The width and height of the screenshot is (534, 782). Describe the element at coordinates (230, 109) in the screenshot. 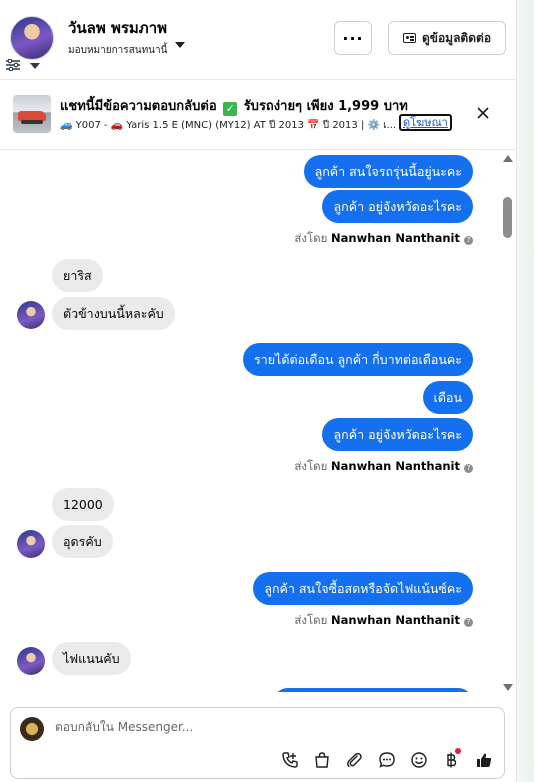

I see `check-mark-icon: ✓` at that location.